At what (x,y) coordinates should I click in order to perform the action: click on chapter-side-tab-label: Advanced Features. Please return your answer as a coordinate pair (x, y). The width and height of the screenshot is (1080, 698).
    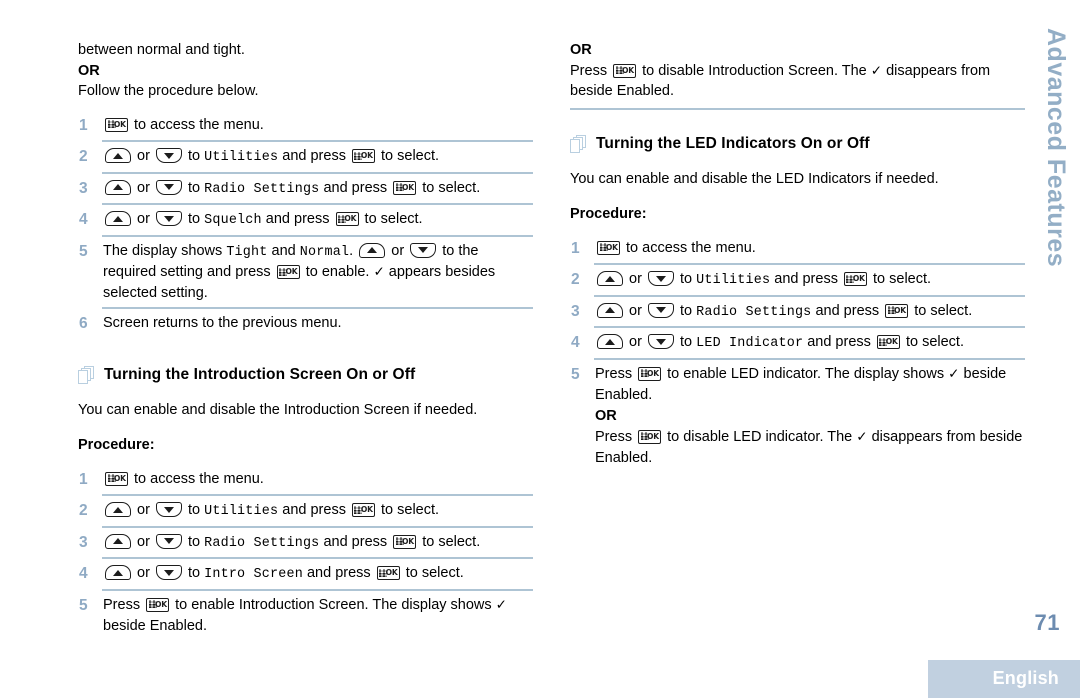
    Looking at the image, I should click on (1056, 148).